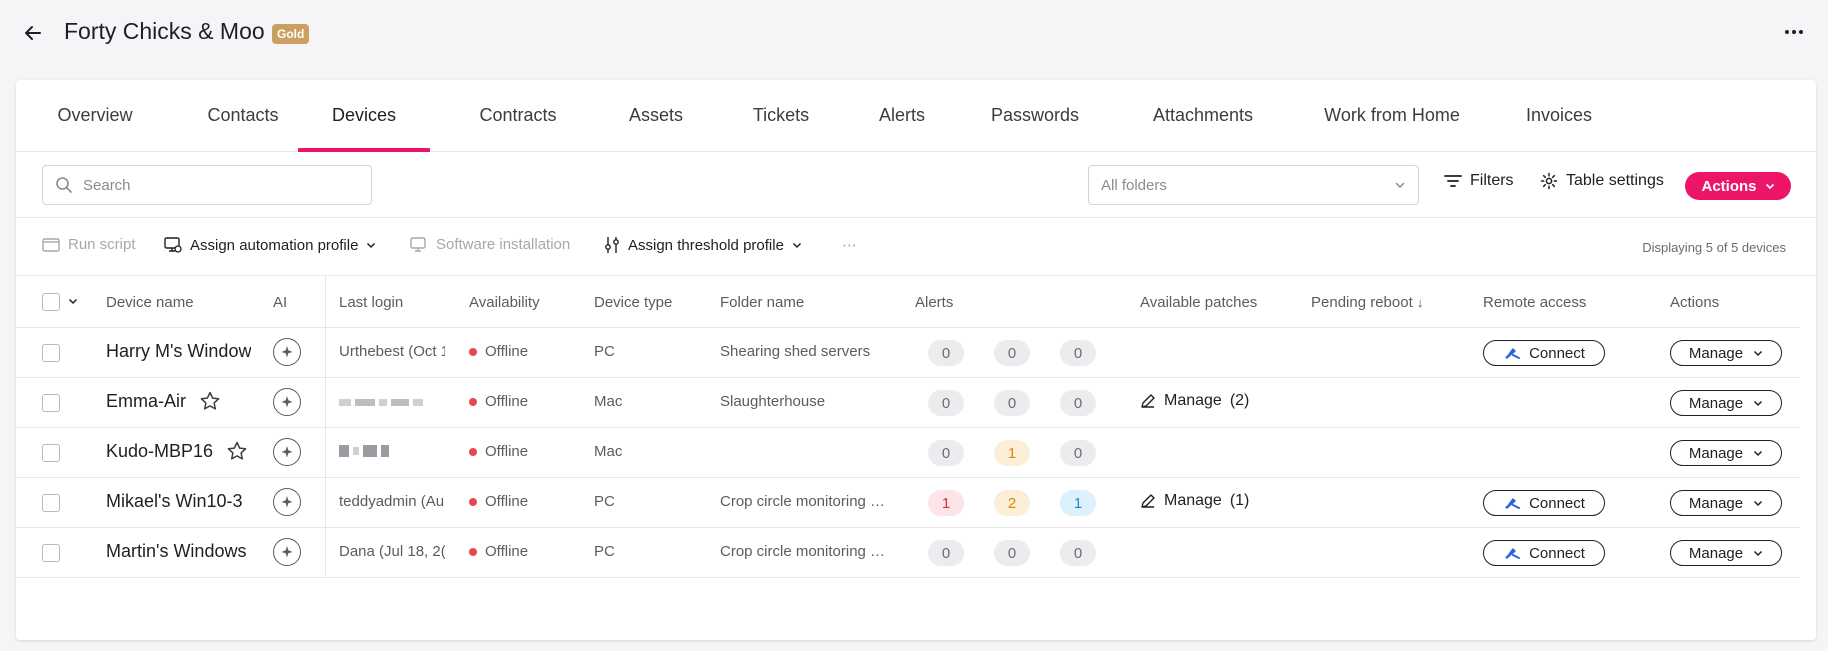 This screenshot has width=1828, height=651. What do you see at coordinates (270, 245) in the screenshot?
I see `assign-automation-profile-button: Assign automation profile` at bounding box center [270, 245].